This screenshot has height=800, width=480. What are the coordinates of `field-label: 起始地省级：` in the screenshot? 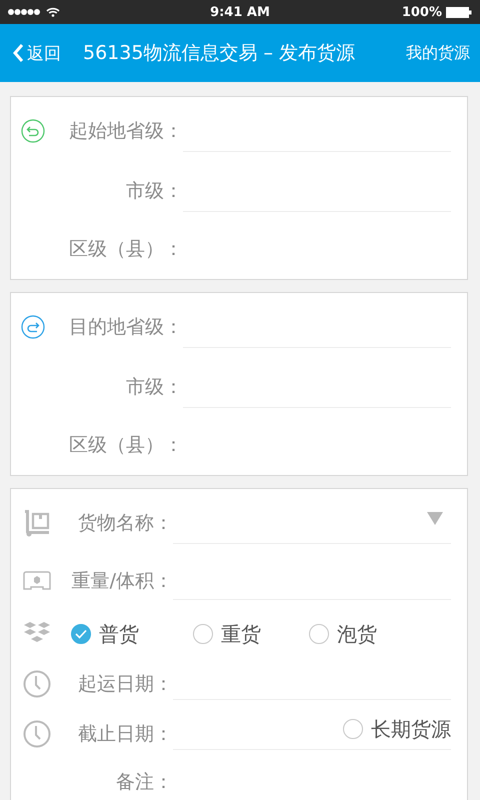 It's located at (125, 131).